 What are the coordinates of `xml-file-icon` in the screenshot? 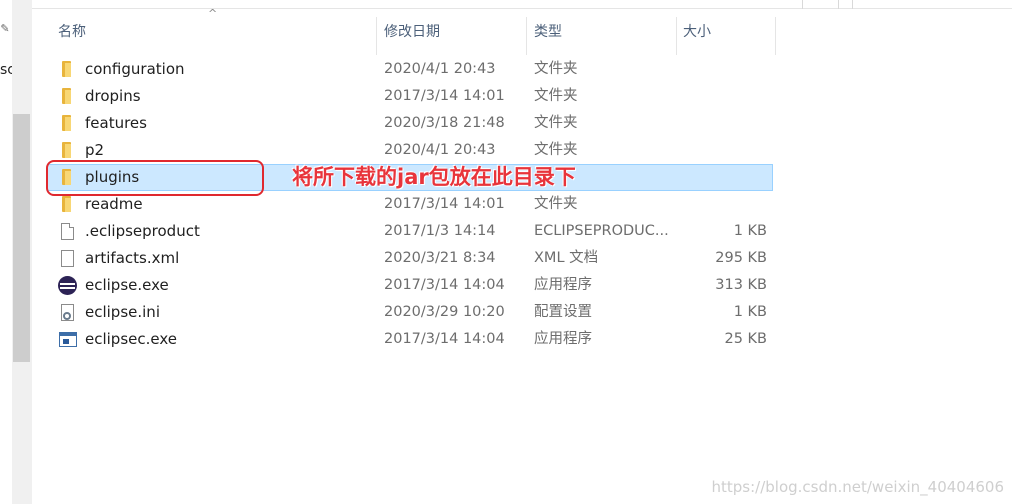 It's located at (67, 258).